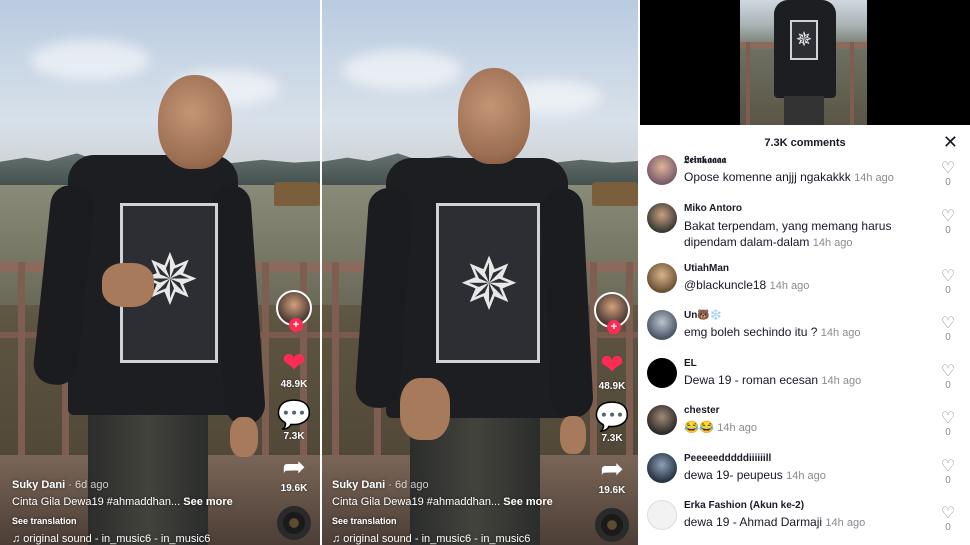  What do you see at coordinates (725, 284) in the screenshot?
I see `comment-text: @blackuncle18` at bounding box center [725, 284].